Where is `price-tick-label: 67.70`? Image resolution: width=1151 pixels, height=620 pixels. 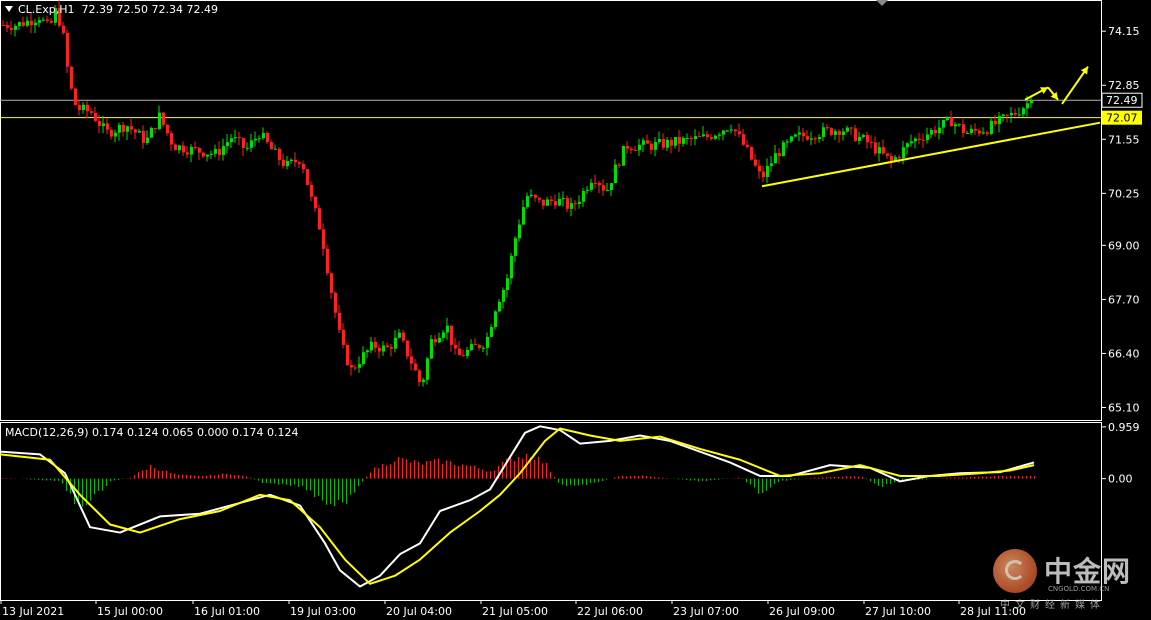
price-tick-label: 67.70 is located at coordinates (1124, 299).